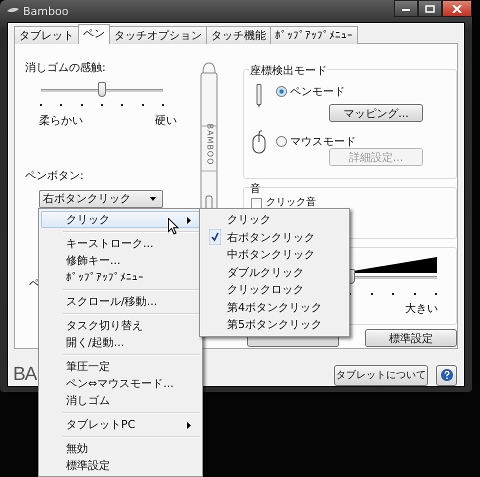 This screenshot has width=480, height=477. I want to click on menu-item: タスク切り替え, so click(120, 325).